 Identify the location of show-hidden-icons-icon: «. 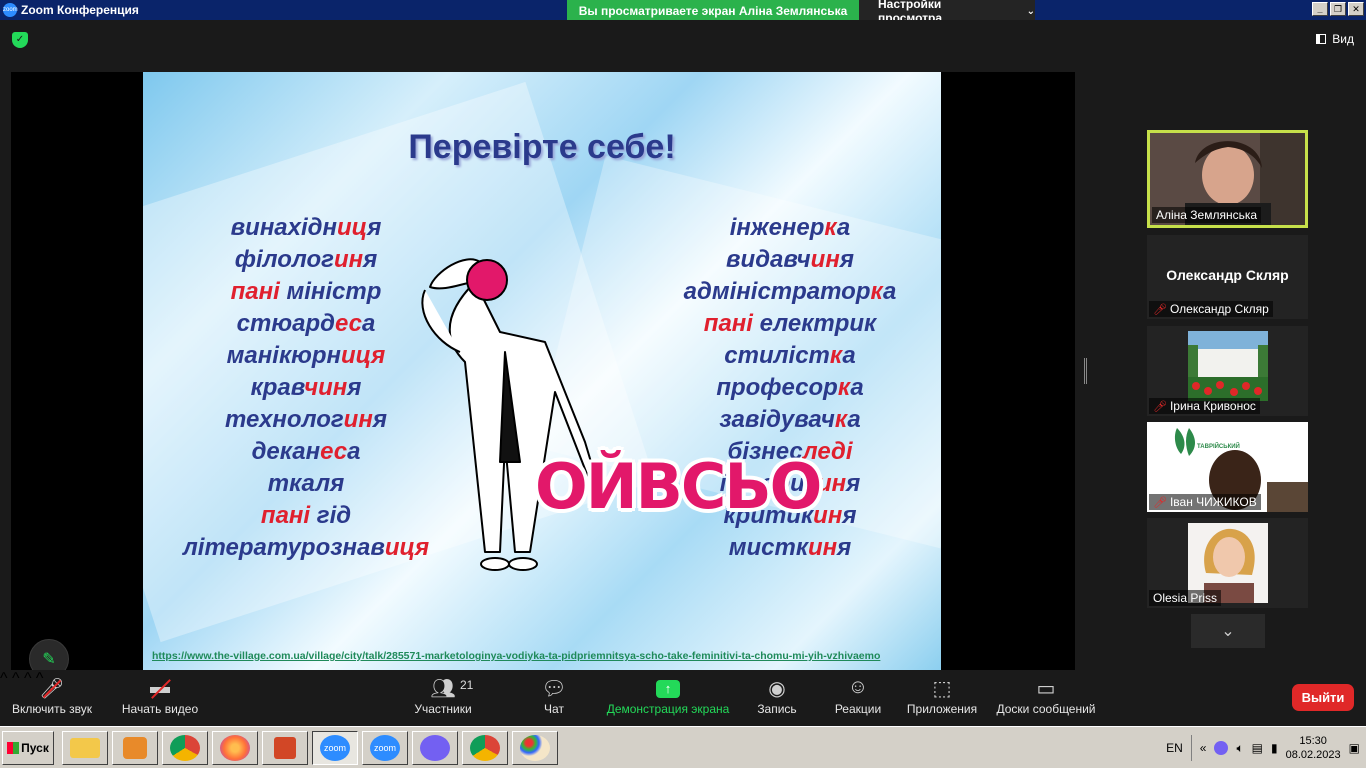
(1203, 748).